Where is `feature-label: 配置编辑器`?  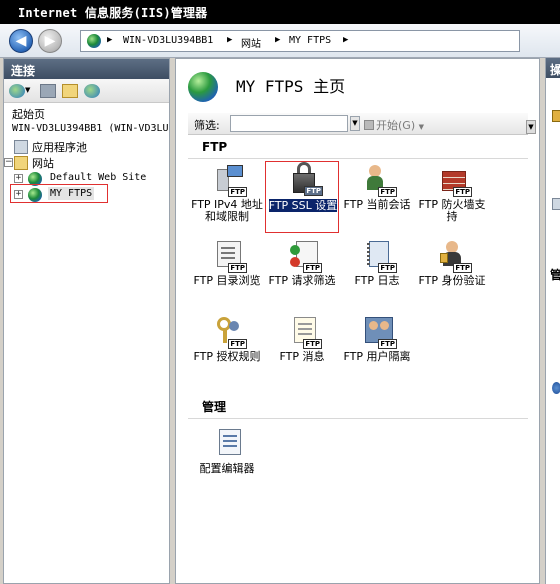
feature-label: 配置编辑器 is located at coordinates (227, 468).